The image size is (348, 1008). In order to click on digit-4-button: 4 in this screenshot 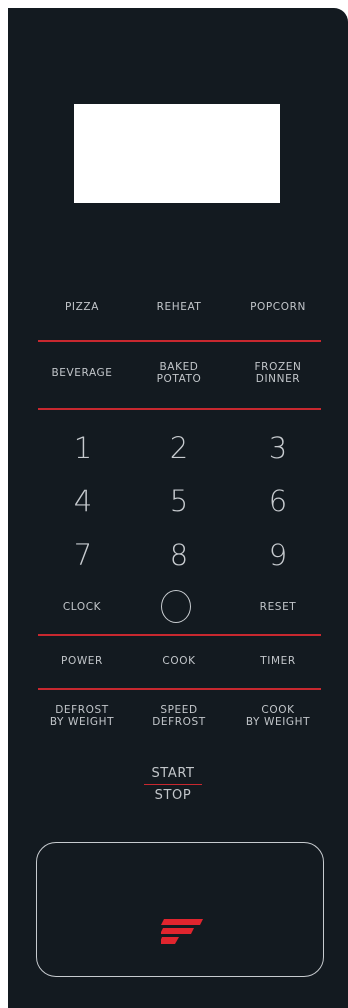, I will do `click(83, 501)`.